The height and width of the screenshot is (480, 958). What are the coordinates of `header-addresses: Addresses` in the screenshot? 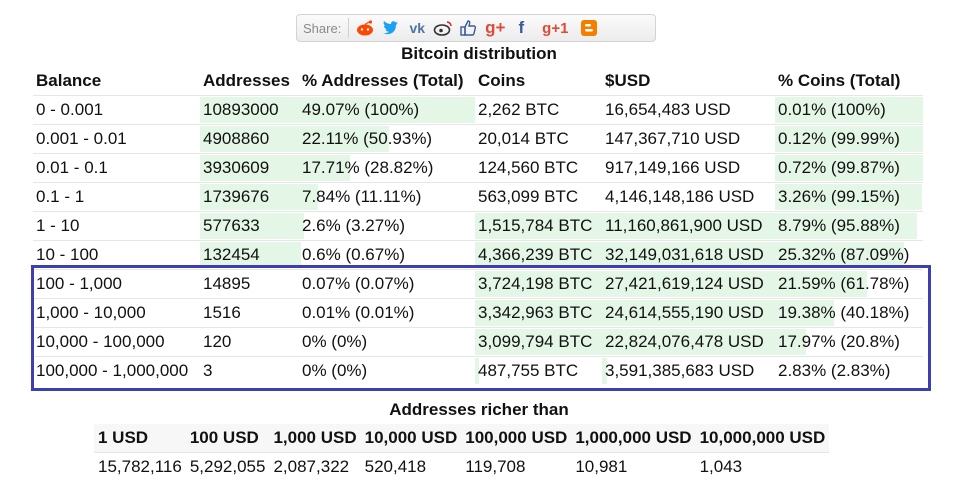 It's located at (249, 81).